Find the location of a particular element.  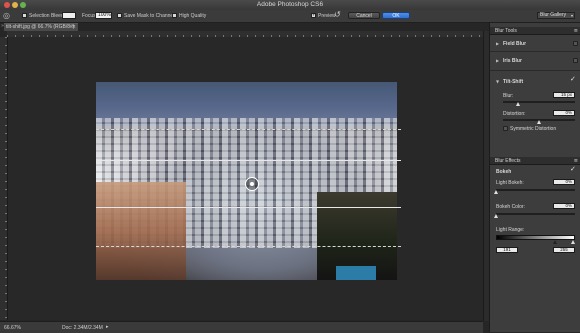

light-bokeh-slider-knob is located at coordinates (495, 192).